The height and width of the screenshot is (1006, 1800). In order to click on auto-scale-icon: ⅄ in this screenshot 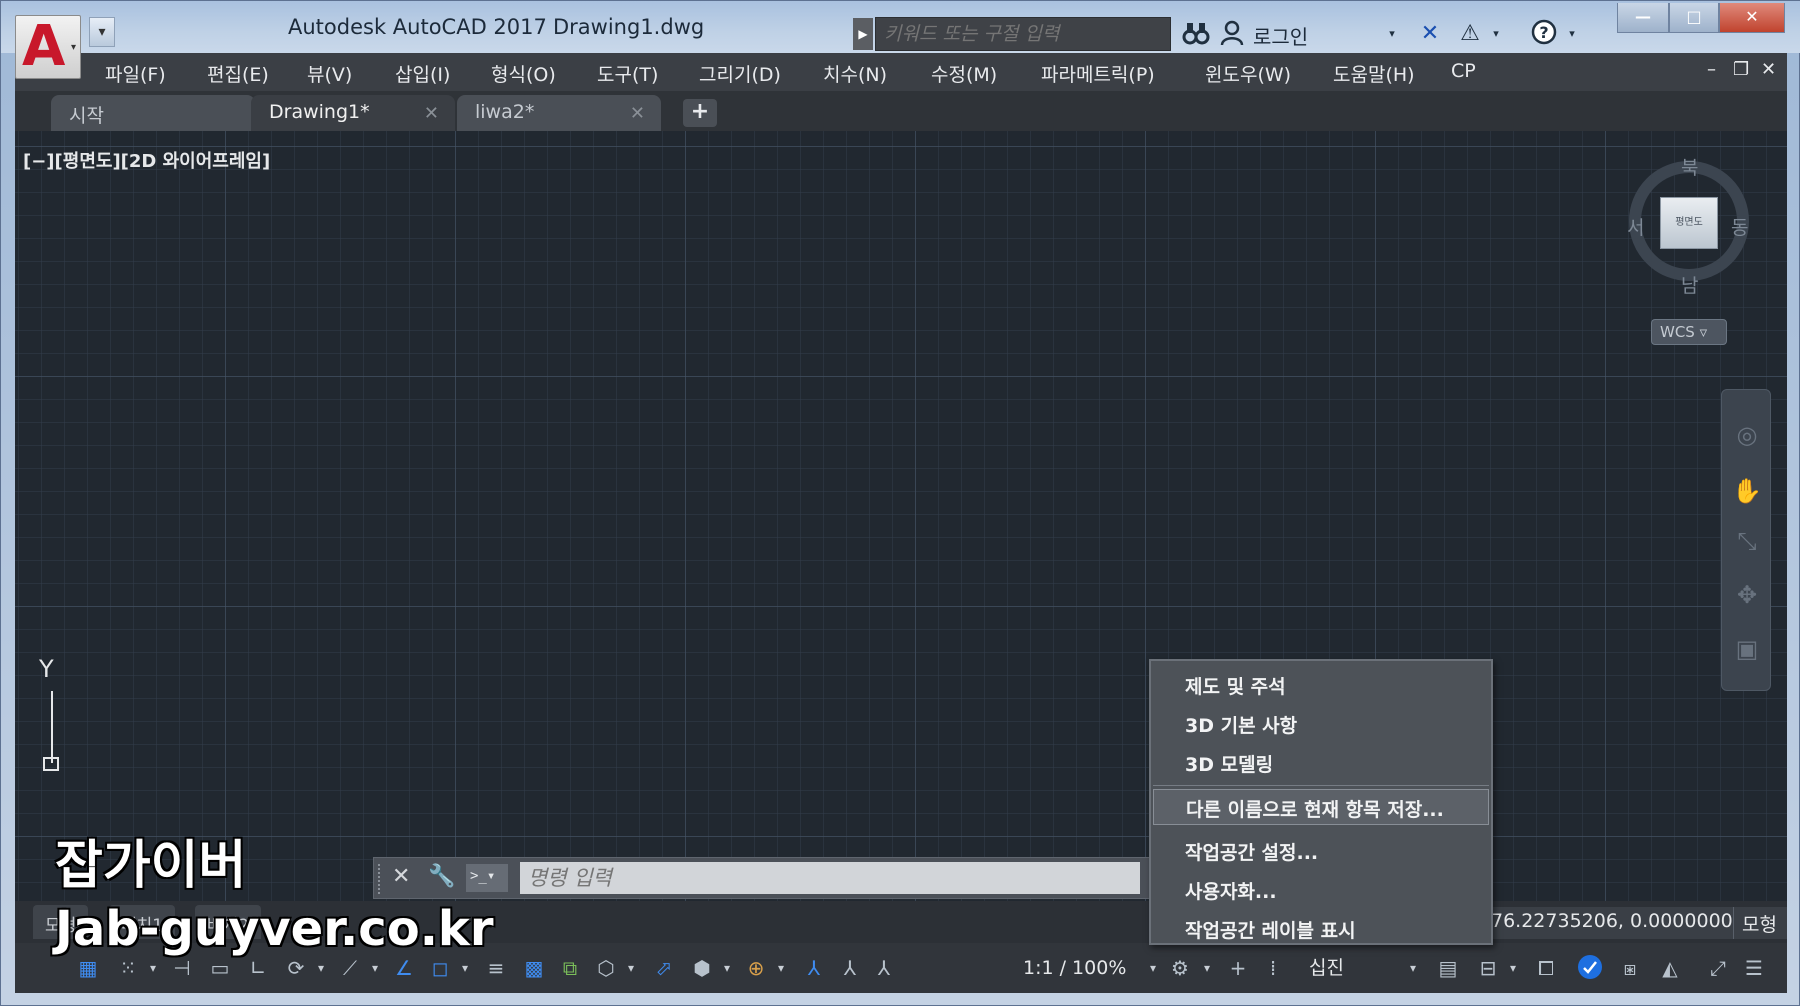, I will do `click(850, 968)`.